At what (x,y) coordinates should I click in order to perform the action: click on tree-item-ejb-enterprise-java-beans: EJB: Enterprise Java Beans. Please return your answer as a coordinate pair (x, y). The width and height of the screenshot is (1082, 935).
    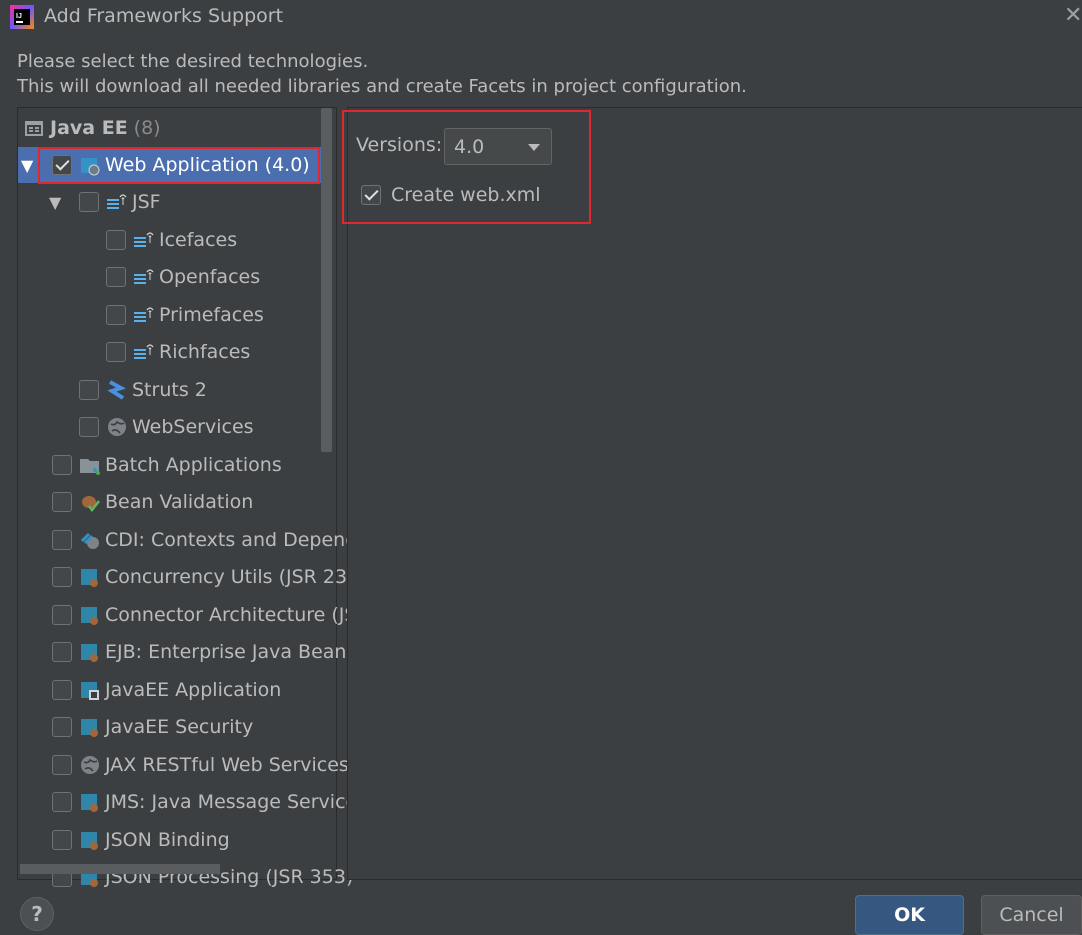
    Looking at the image, I should click on (204, 652).